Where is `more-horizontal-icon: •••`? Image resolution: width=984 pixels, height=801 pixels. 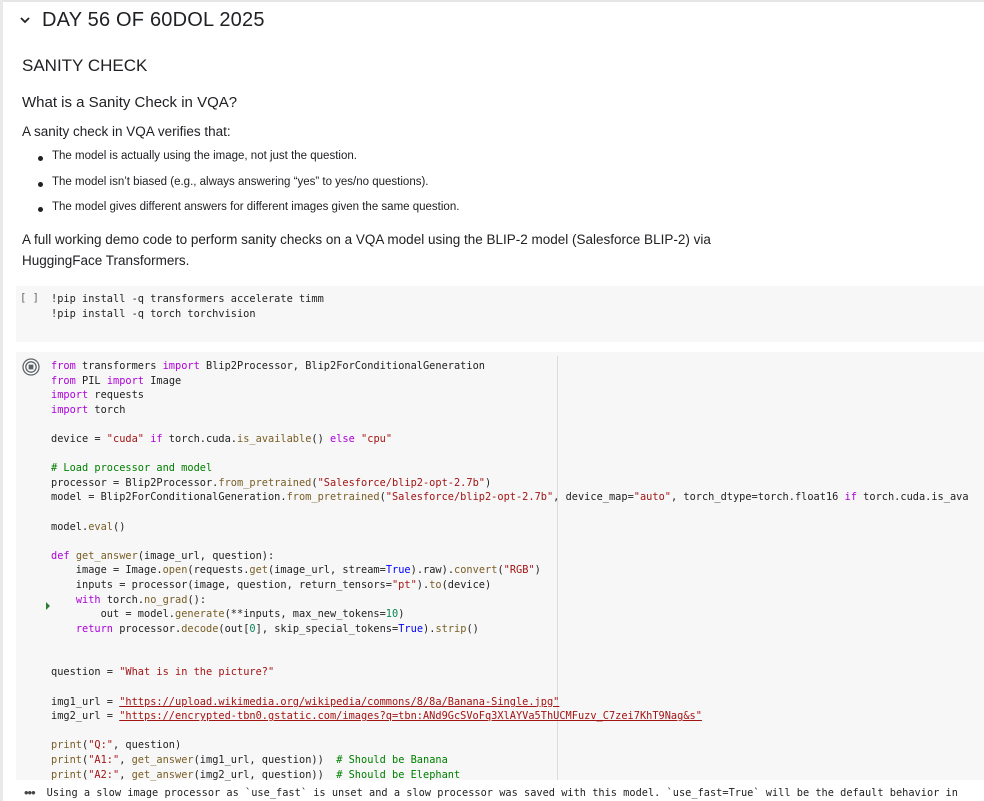
more-horizontal-icon: ••• is located at coordinates (30, 792).